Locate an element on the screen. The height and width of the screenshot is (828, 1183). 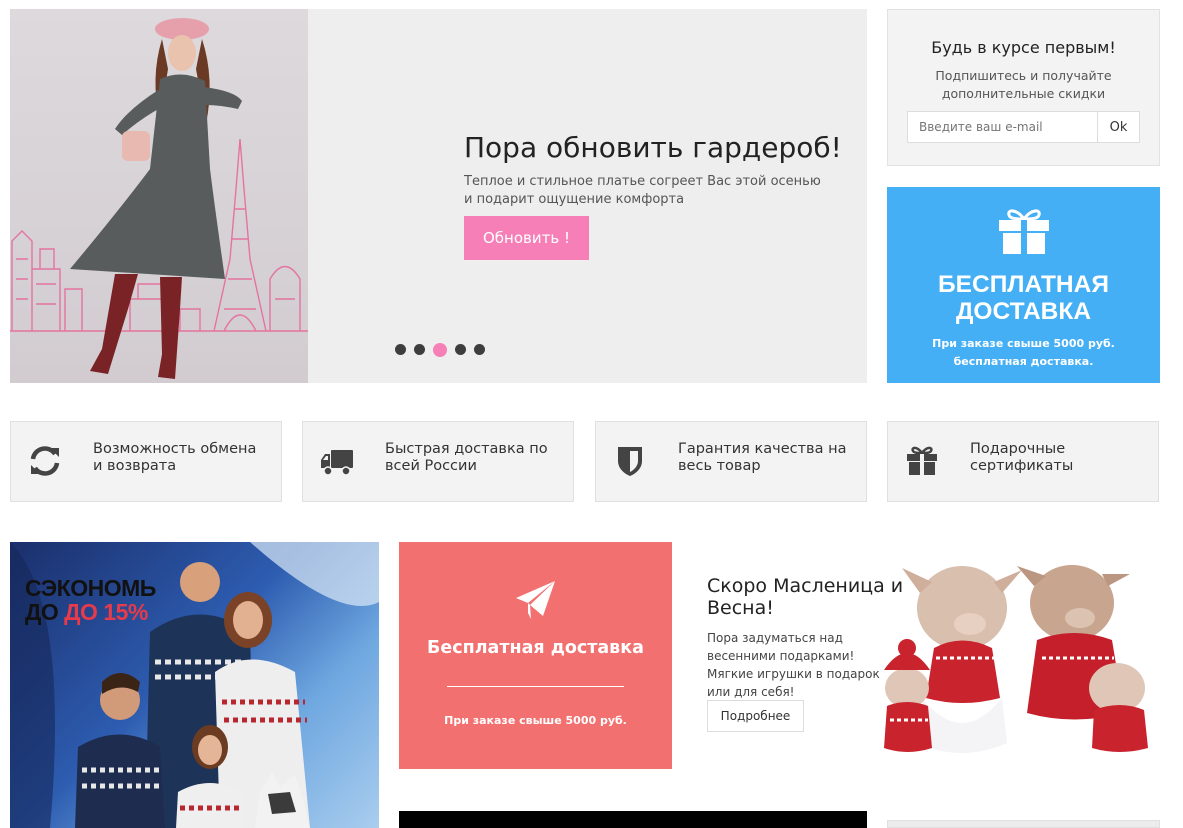
free-delivery-title: БЕСПЛАТНАЯ ДОСТАВКА is located at coordinates (1023, 298).